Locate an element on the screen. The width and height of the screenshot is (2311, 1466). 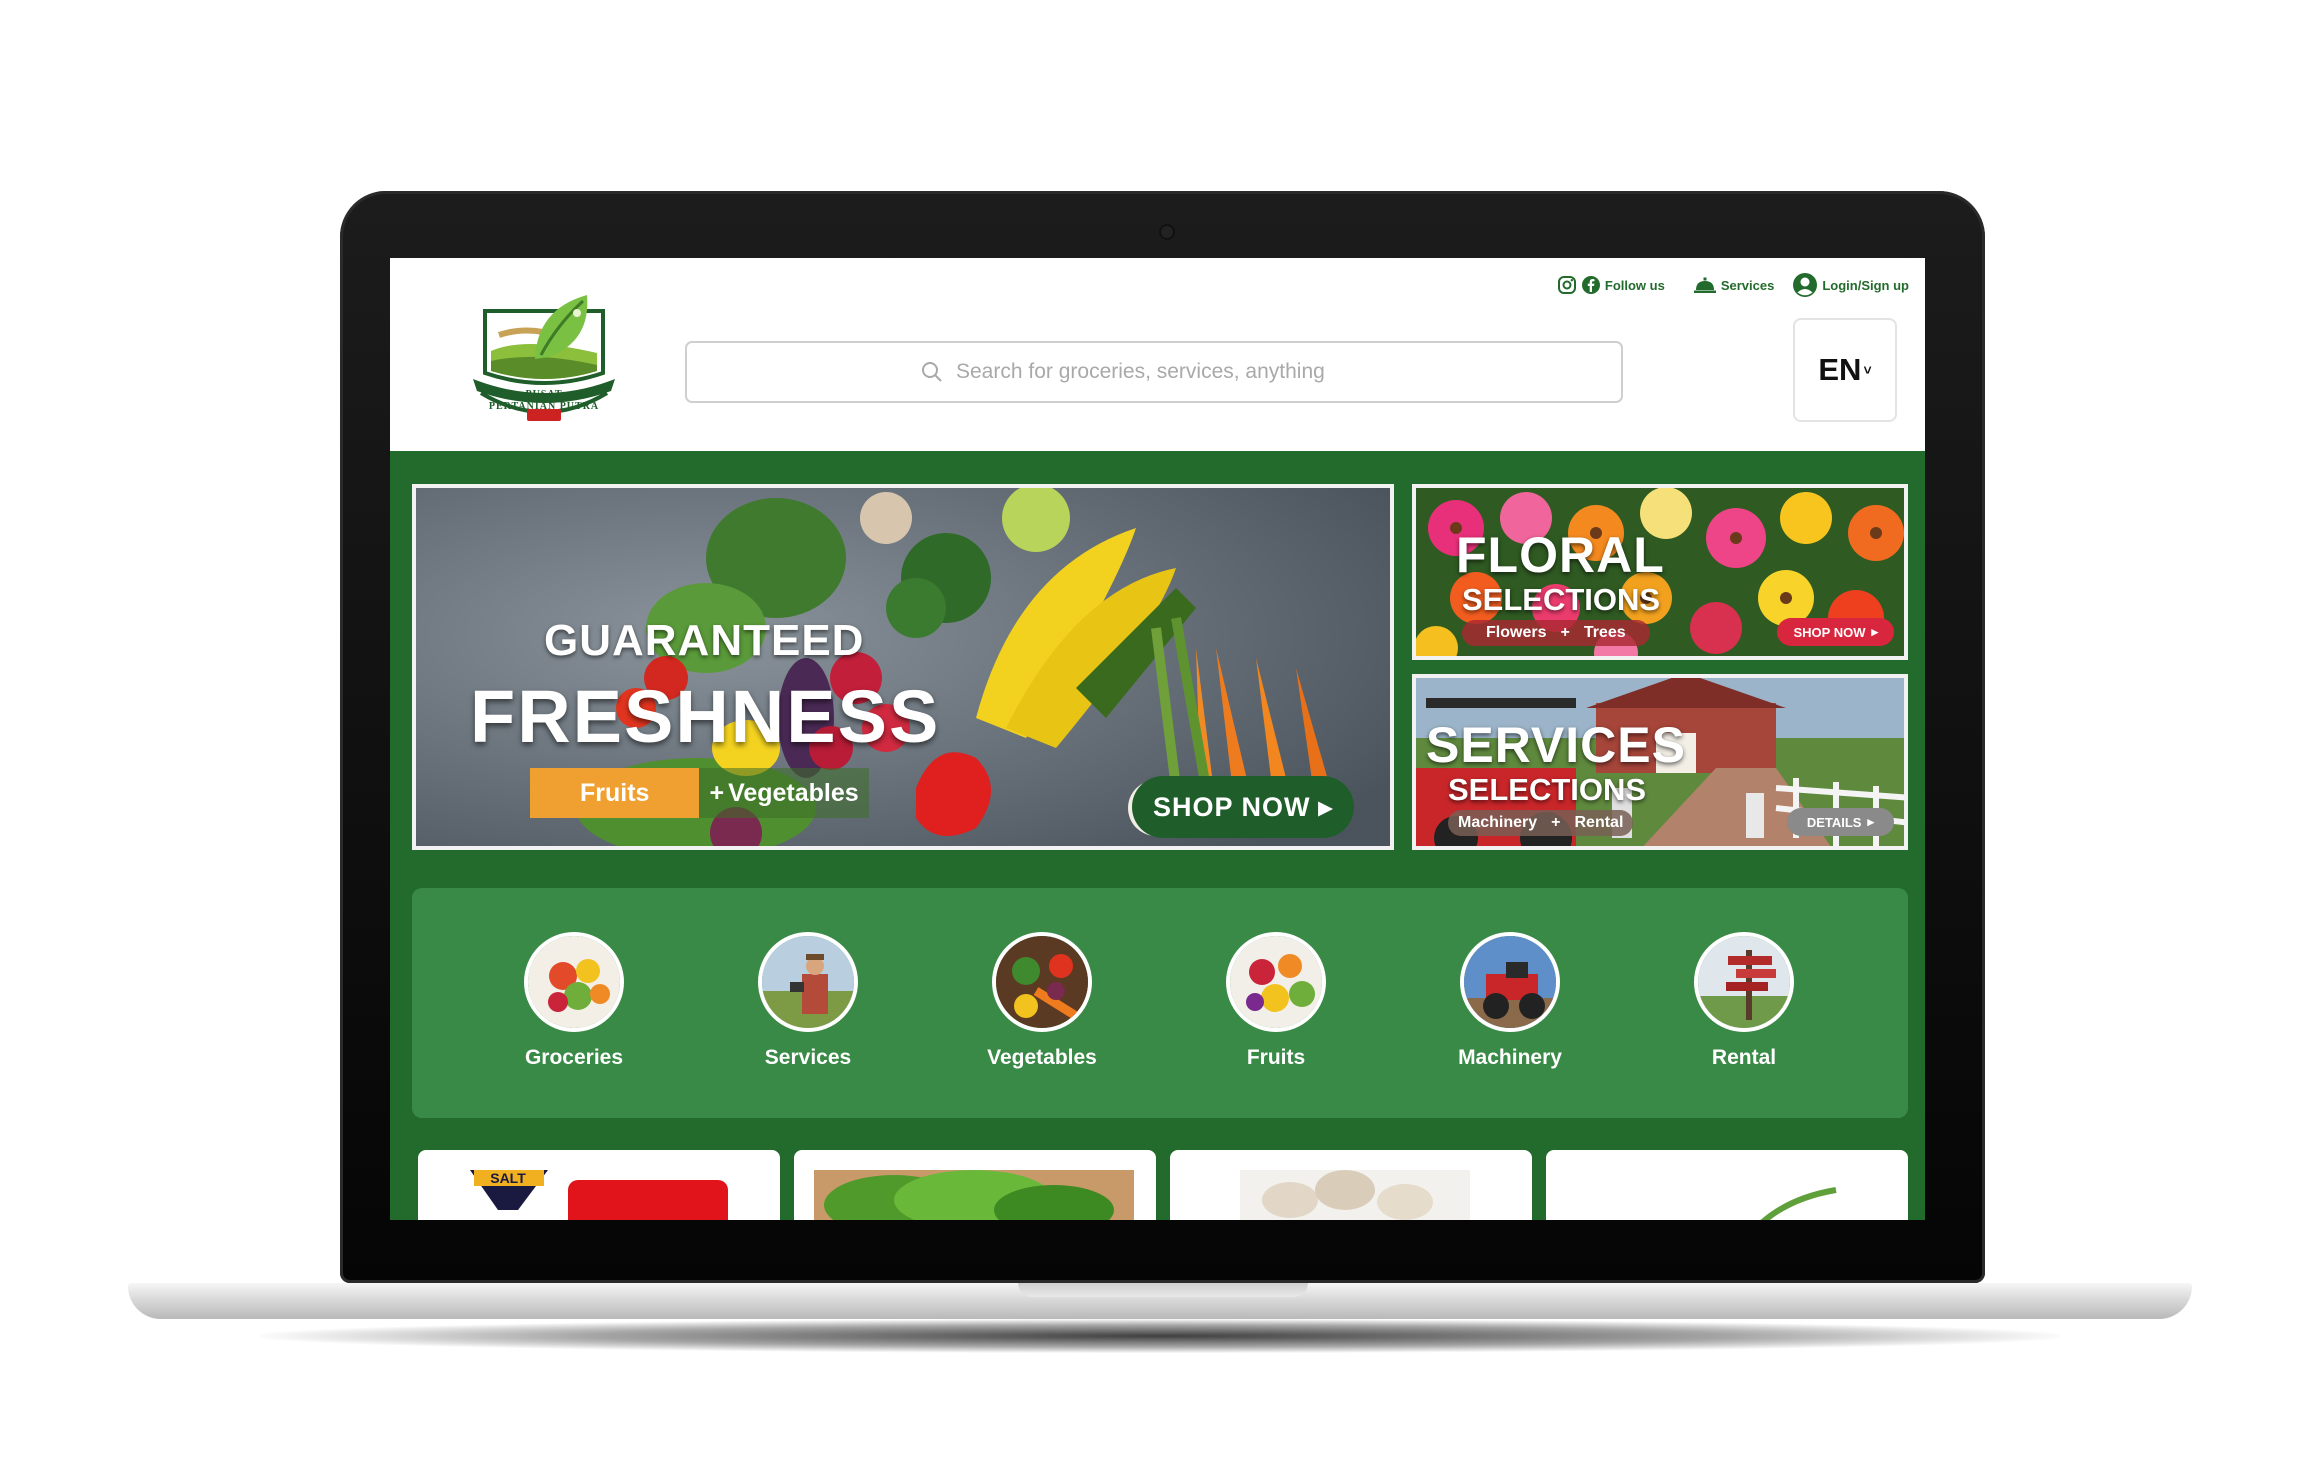
instagram-icon is located at coordinates (1567, 285).